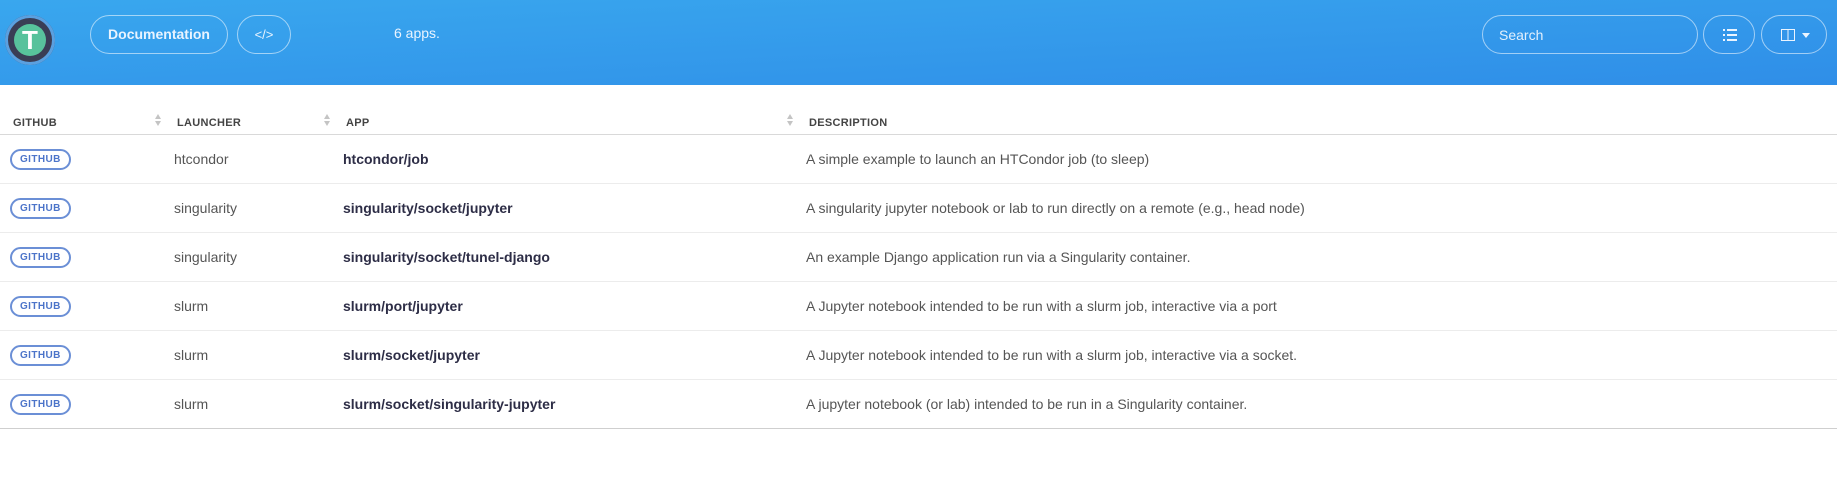  What do you see at coordinates (564, 257) in the screenshot?
I see `app-name-cell: singularity/socket/tunel-django` at bounding box center [564, 257].